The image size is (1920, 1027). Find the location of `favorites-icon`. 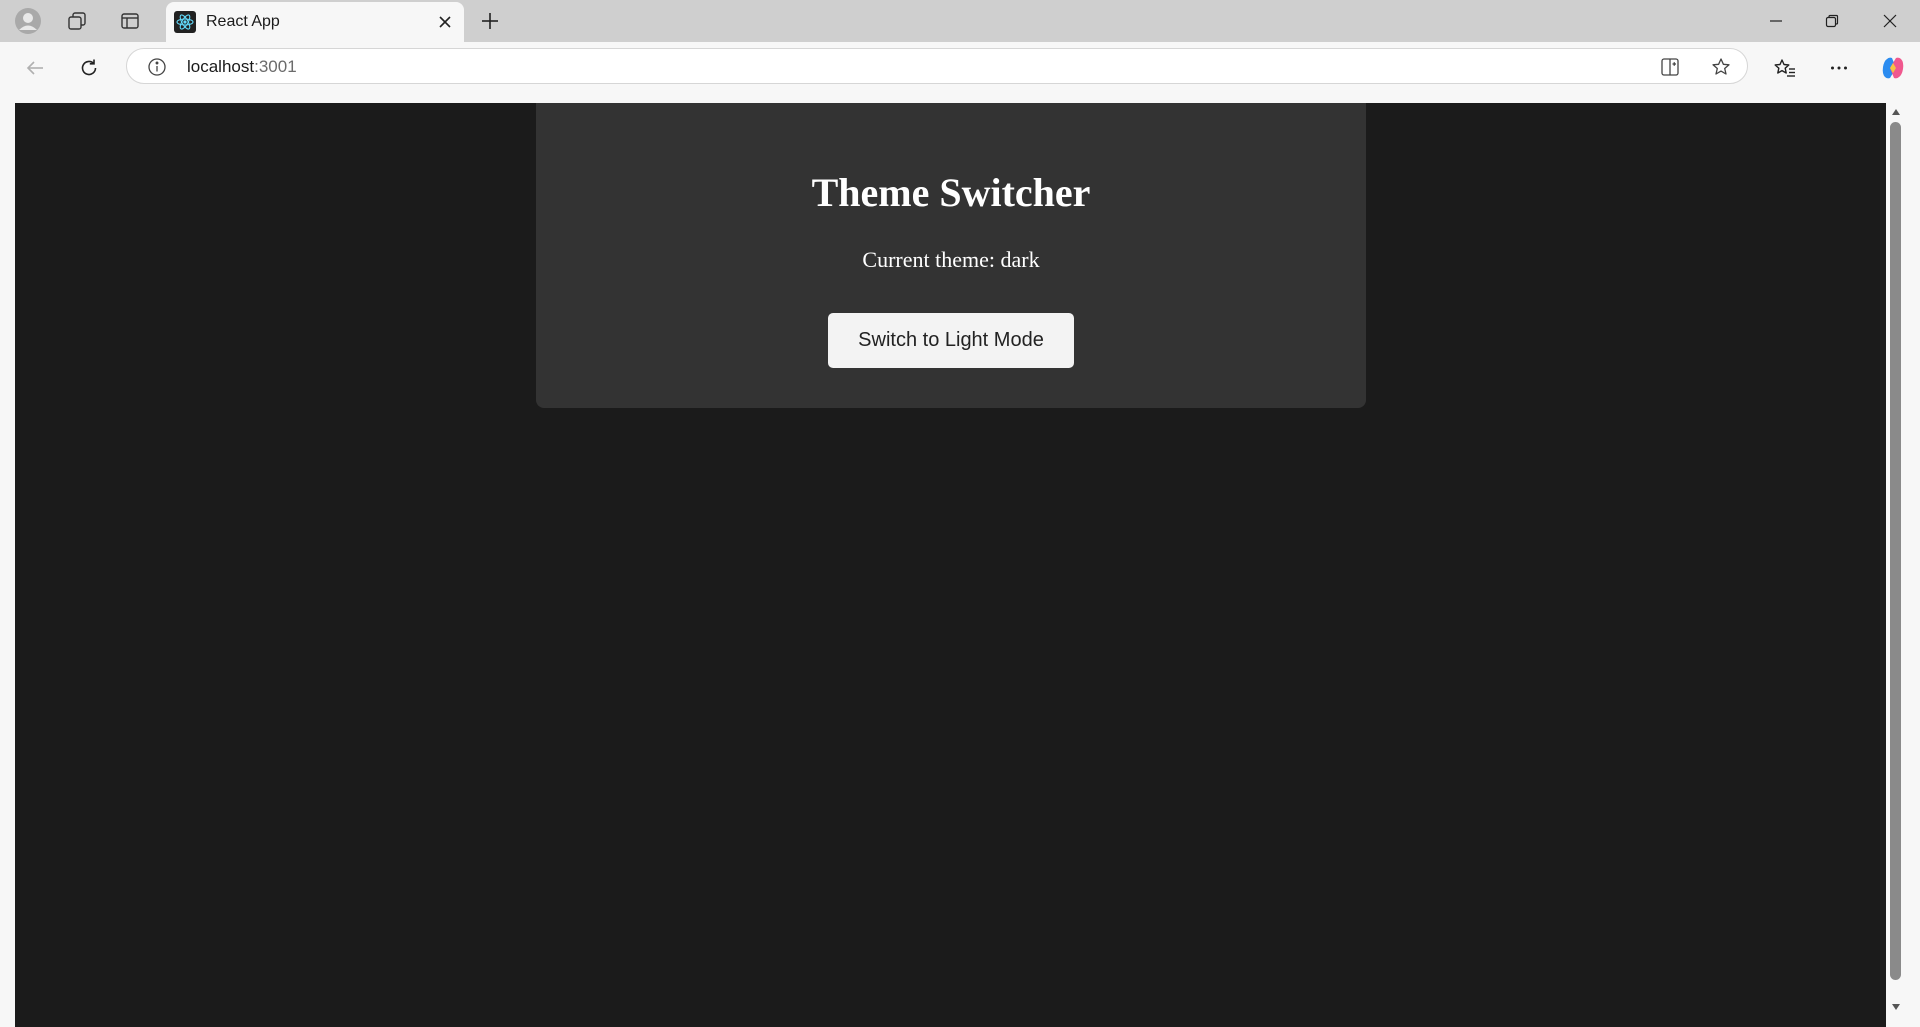

favorites-icon is located at coordinates (1784, 68).